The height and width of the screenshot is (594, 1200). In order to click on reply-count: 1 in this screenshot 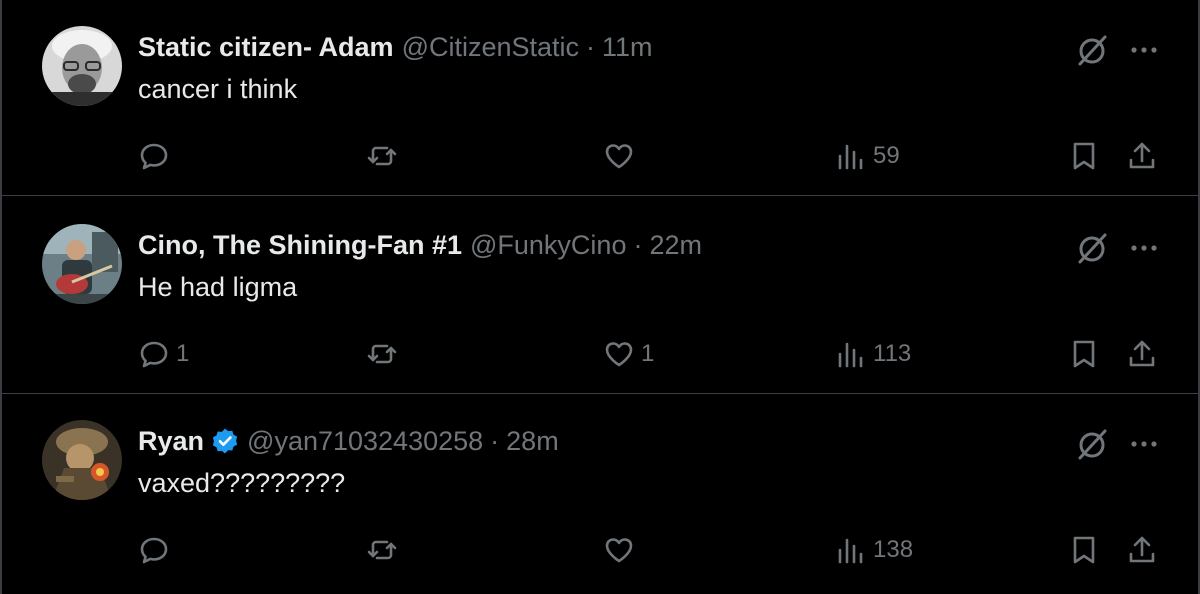, I will do `click(183, 353)`.